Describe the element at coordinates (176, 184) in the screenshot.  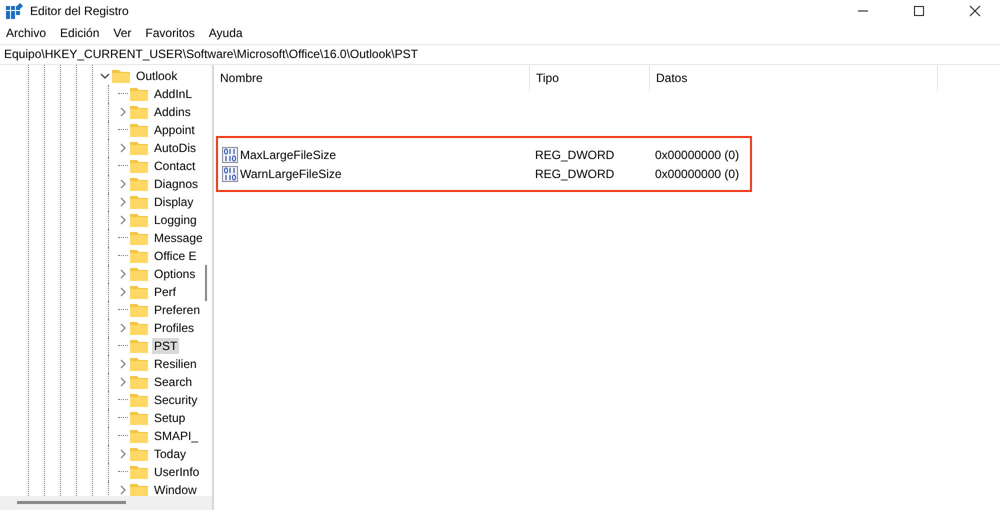
I see `tree-item: Diagnos` at that location.